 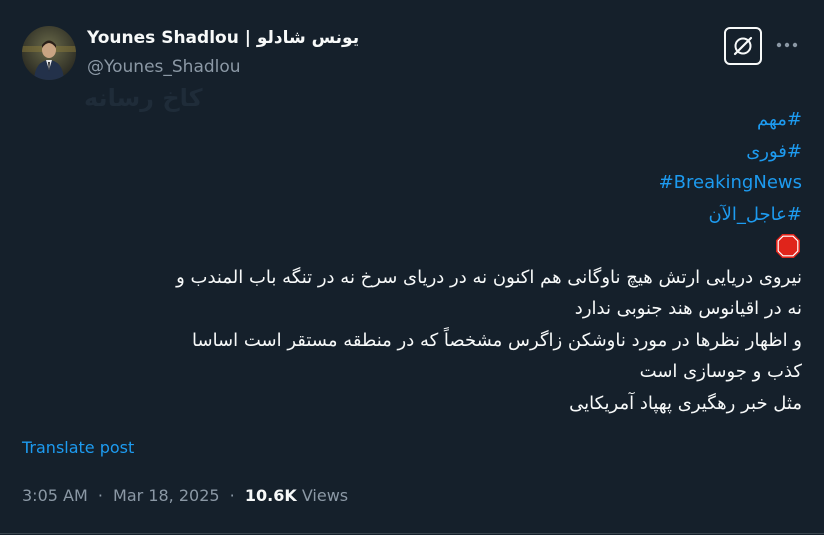 What do you see at coordinates (779, 119) in the screenshot?
I see `hashtag-link: #مهم` at bounding box center [779, 119].